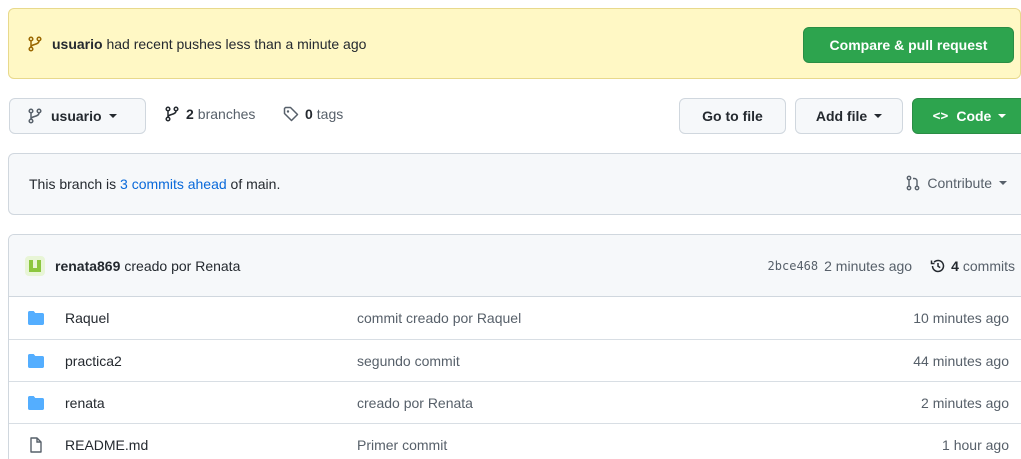  I want to click on commit-message-link: creado por Renata, so click(182, 266).